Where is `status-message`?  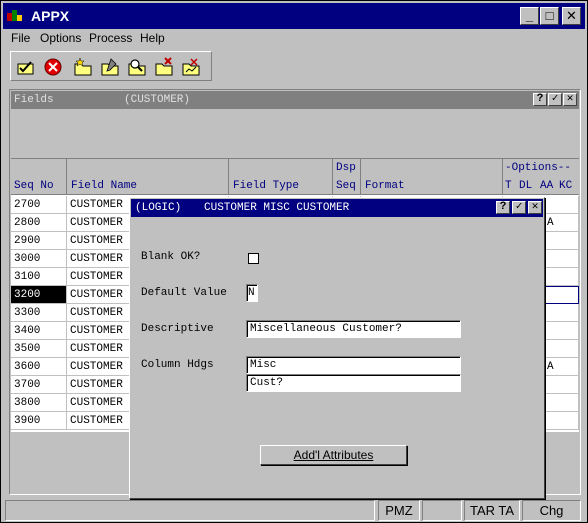
status-message is located at coordinates (190, 510).